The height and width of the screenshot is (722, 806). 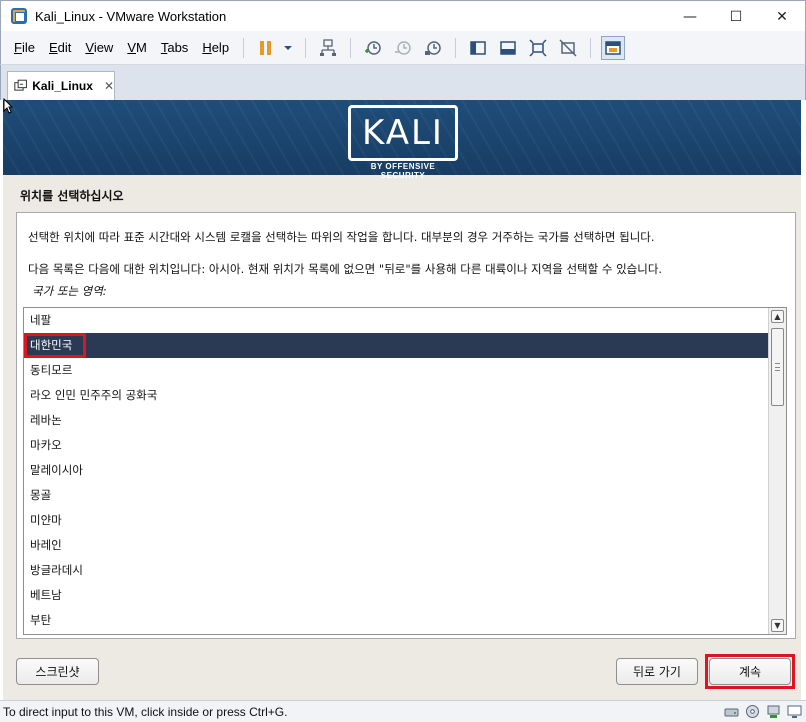 I want to click on full-screen-button, so click(x=538, y=48).